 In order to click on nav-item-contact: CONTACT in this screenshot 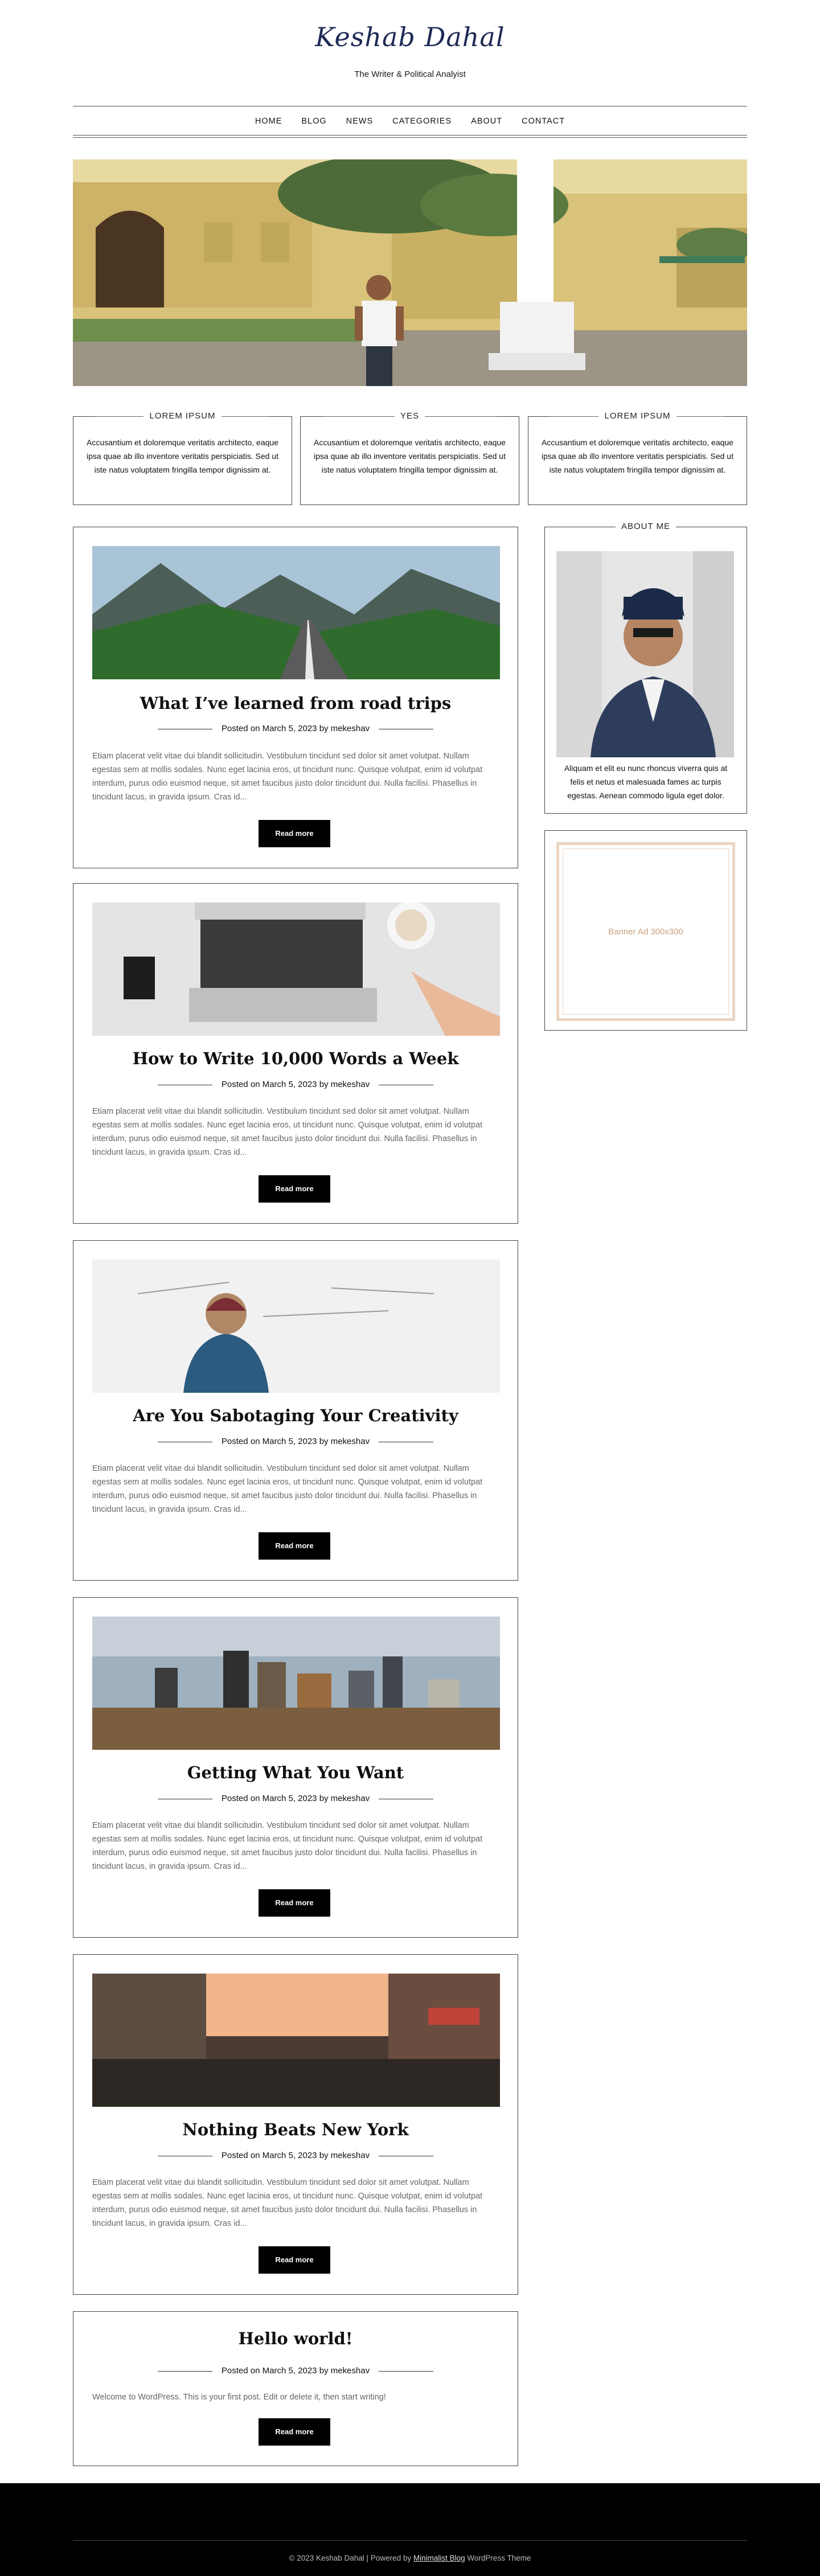, I will do `click(543, 121)`.